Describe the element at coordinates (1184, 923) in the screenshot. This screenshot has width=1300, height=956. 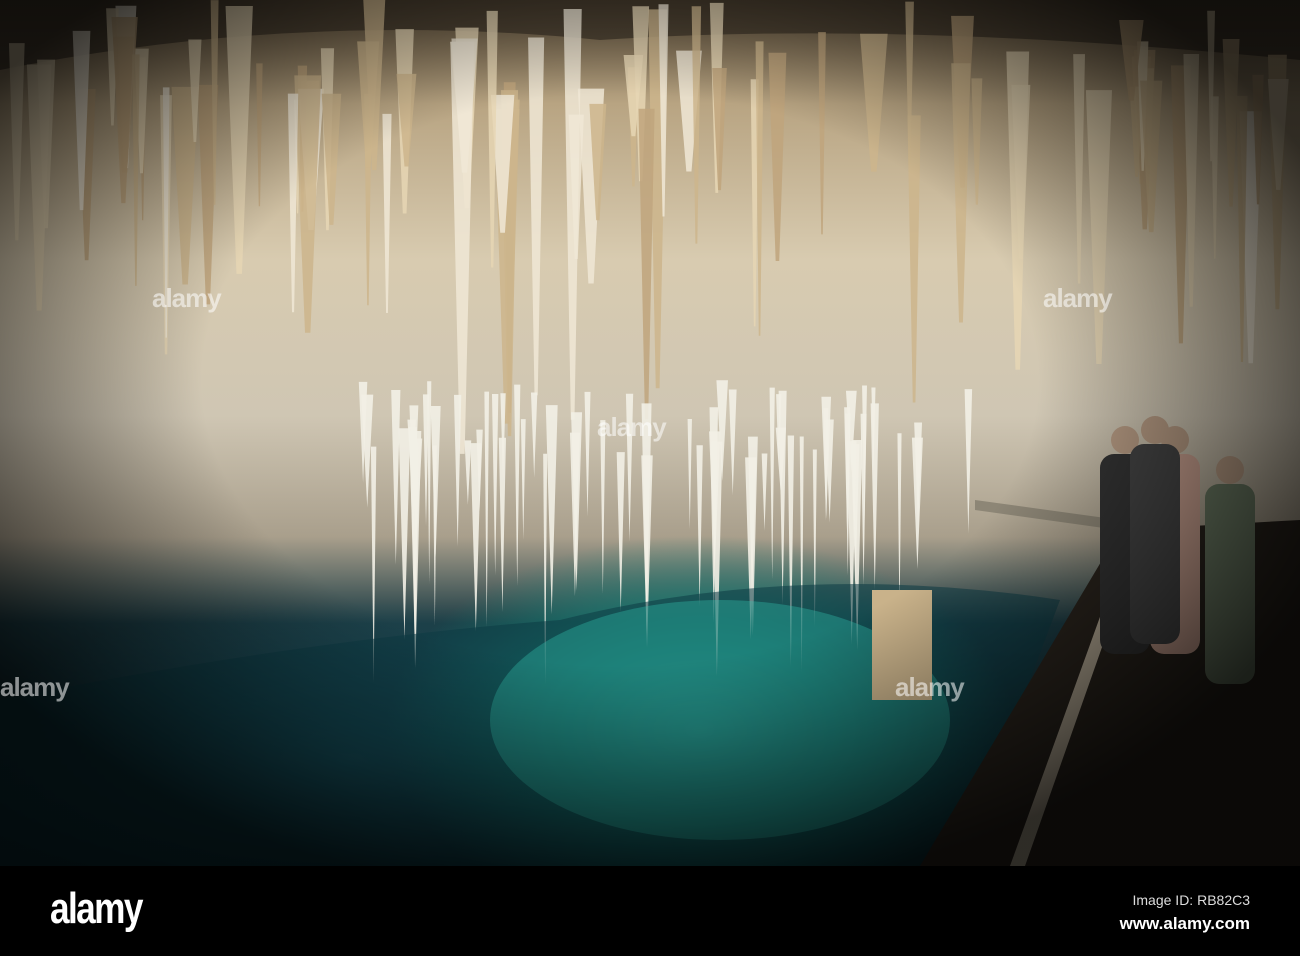
I see `site-url: www.alamy.com` at that location.